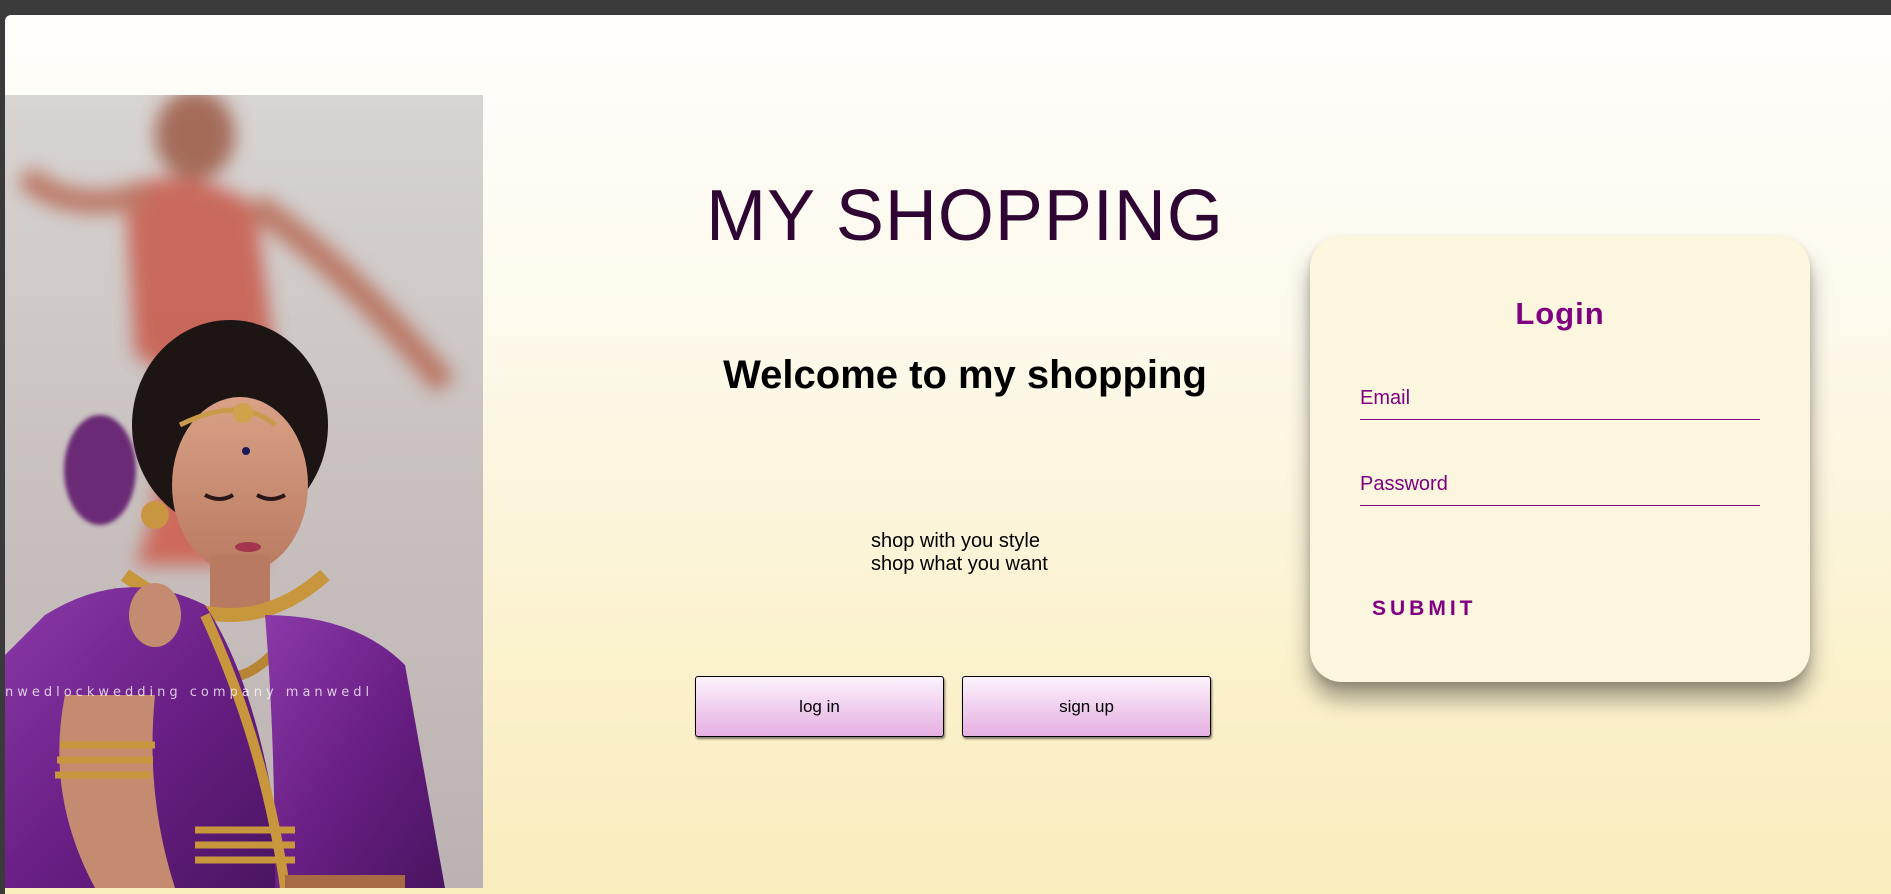 This screenshot has height=894, width=1891. I want to click on browser-top-strip, so click(945, 7).